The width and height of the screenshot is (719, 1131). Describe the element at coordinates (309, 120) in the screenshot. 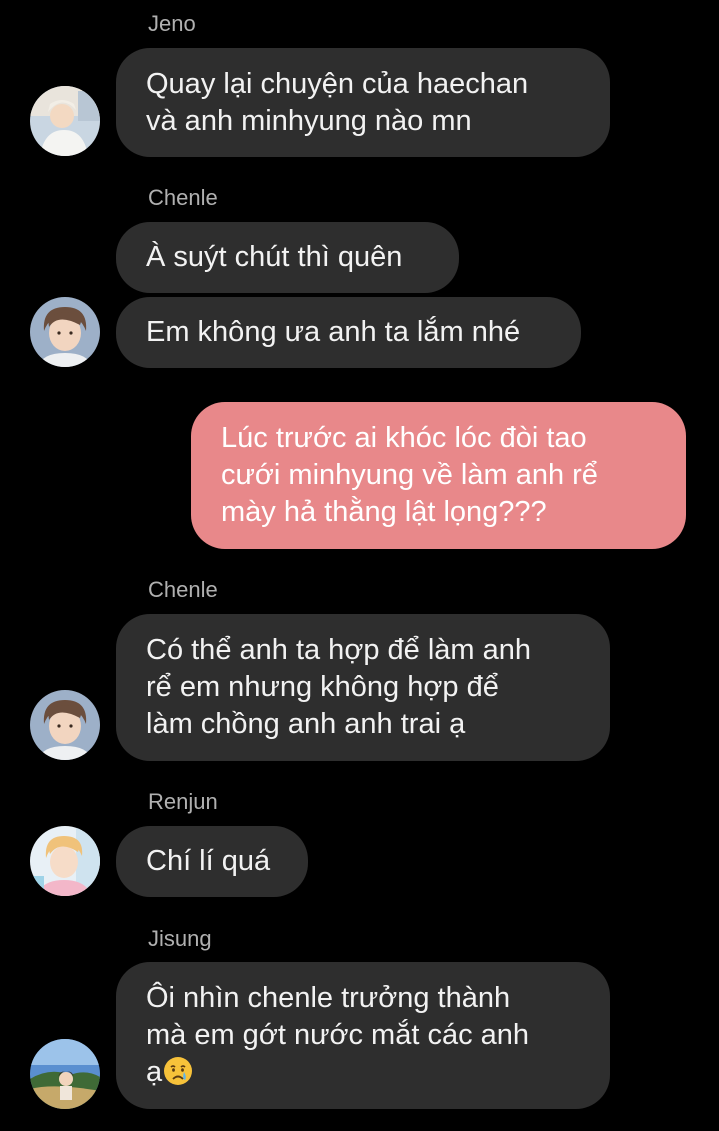

I see `message-line: và anh minhyung nào mn` at that location.